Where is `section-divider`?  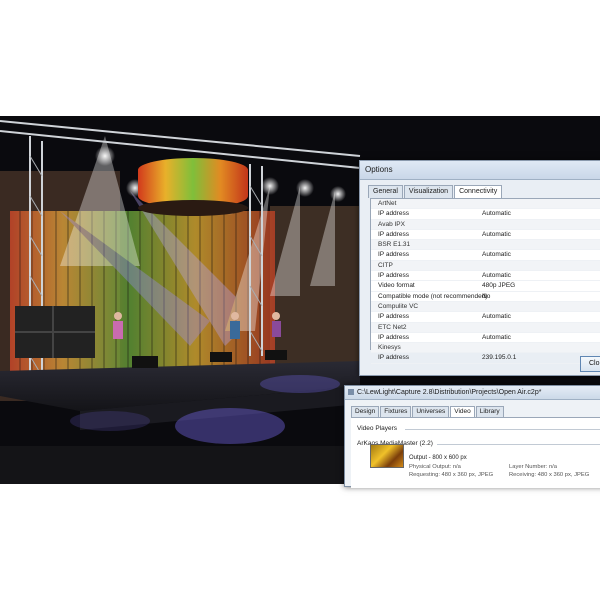
section-divider is located at coordinates (502, 429).